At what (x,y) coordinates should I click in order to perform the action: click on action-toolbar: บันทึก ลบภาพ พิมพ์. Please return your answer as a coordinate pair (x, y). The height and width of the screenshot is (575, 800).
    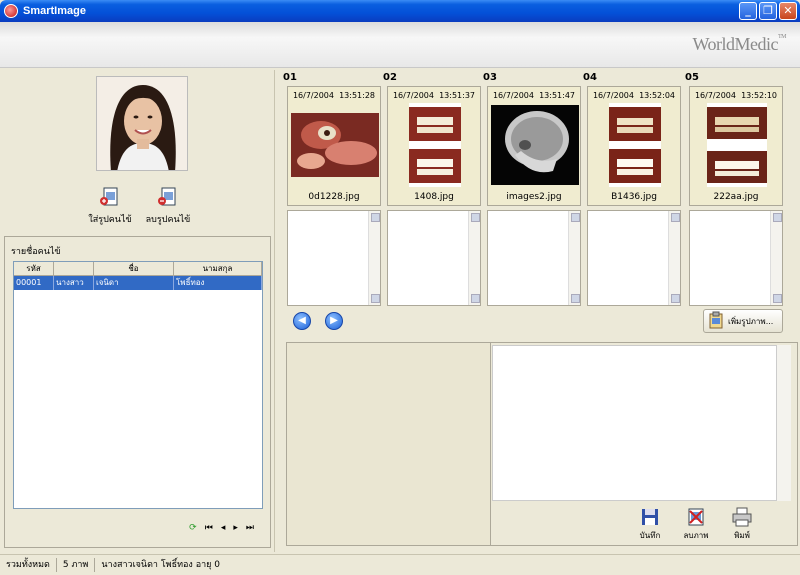
    Looking at the image, I should click on (696, 524).